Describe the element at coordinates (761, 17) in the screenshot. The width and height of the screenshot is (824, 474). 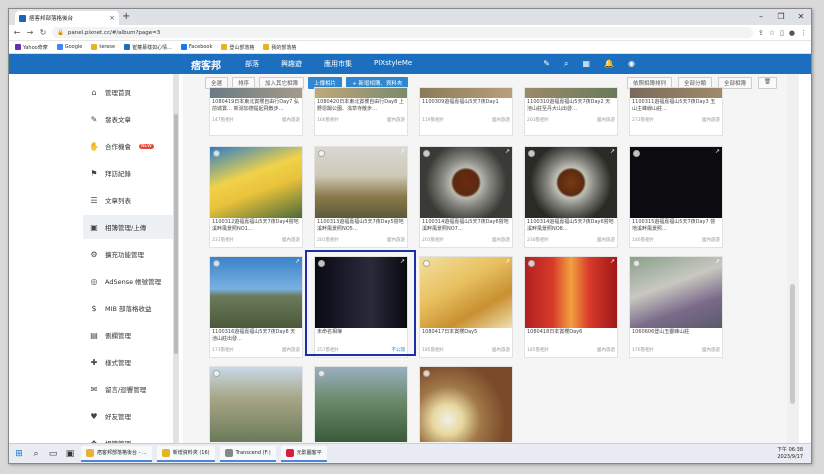
I see `minimize-button: –` at that location.